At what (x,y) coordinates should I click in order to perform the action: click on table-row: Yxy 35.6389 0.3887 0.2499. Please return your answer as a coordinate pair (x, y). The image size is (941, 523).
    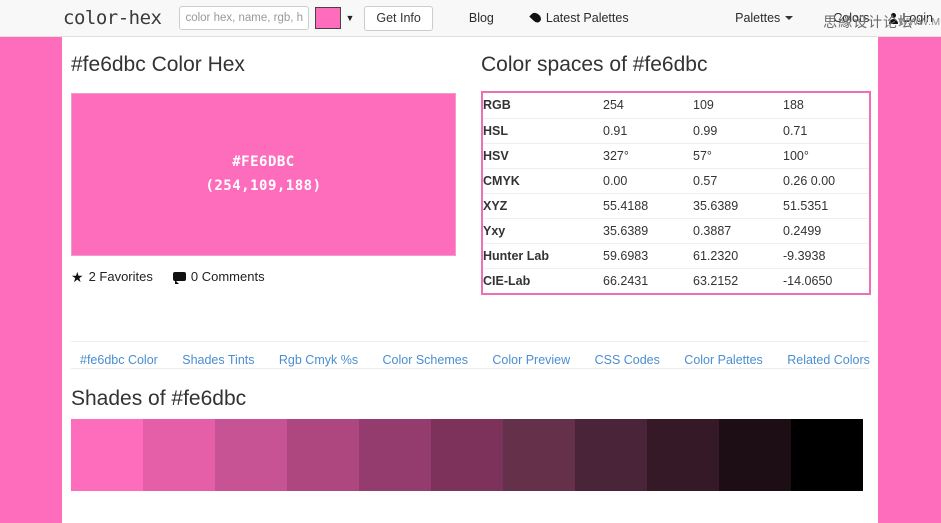
    Looking at the image, I should click on (676, 230).